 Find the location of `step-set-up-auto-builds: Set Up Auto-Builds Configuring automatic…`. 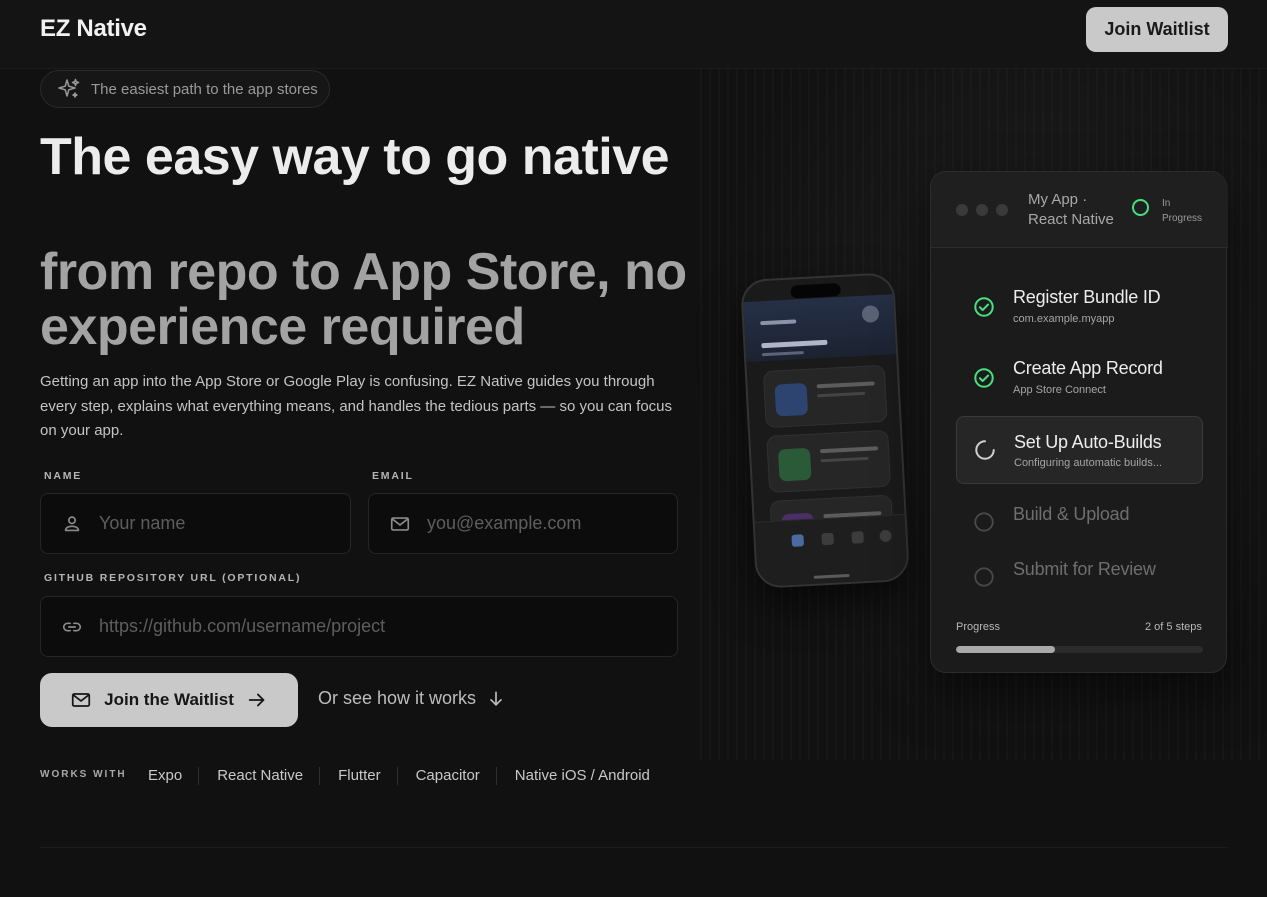

step-set-up-auto-builds: Set Up Auto-Builds Configuring automatic… is located at coordinates (1079, 450).